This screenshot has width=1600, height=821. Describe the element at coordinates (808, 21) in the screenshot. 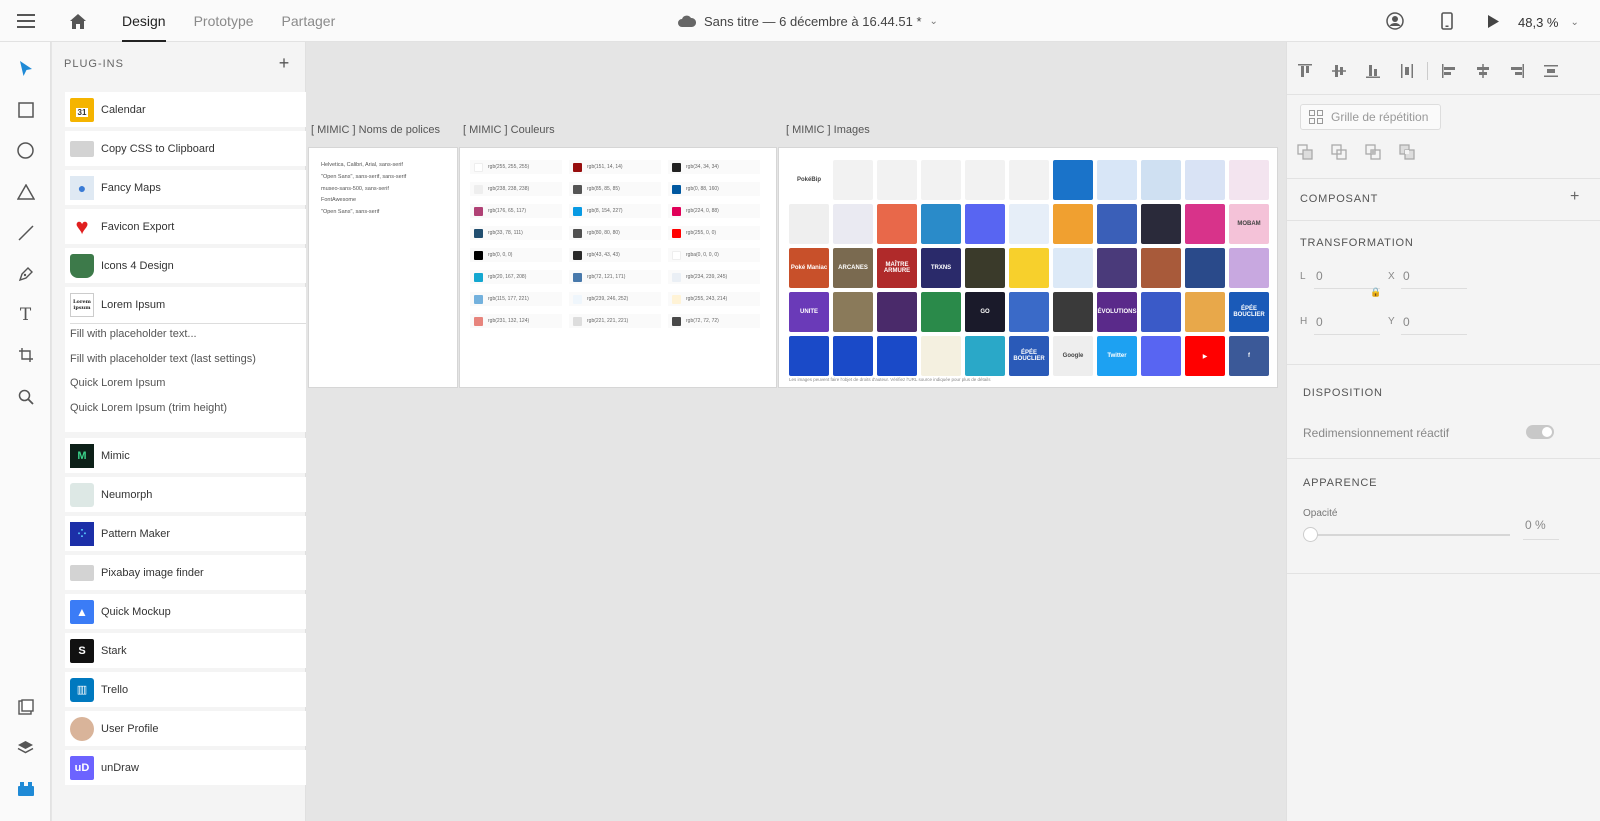

I see `document-title: Sans titre — 6 décembre à 16.44.51 * ⌄` at that location.